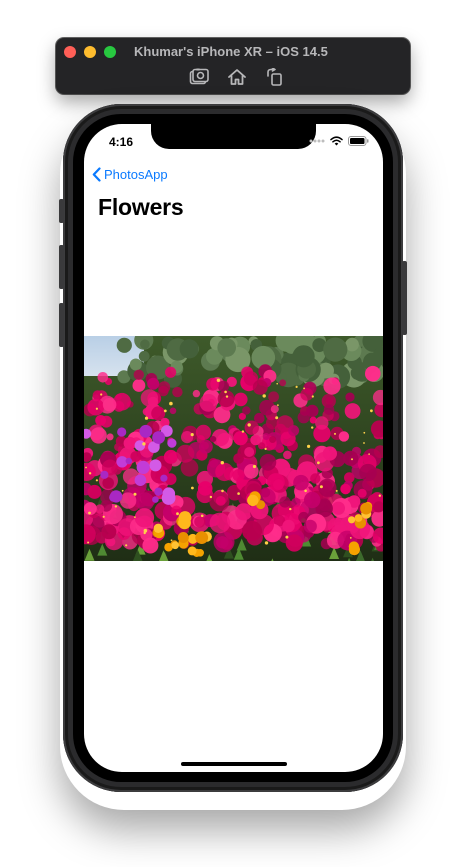 The height and width of the screenshot is (867, 466). What do you see at coordinates (404, 298) in the screenshot?
I see `power-button` at bounding box center [404, 298].